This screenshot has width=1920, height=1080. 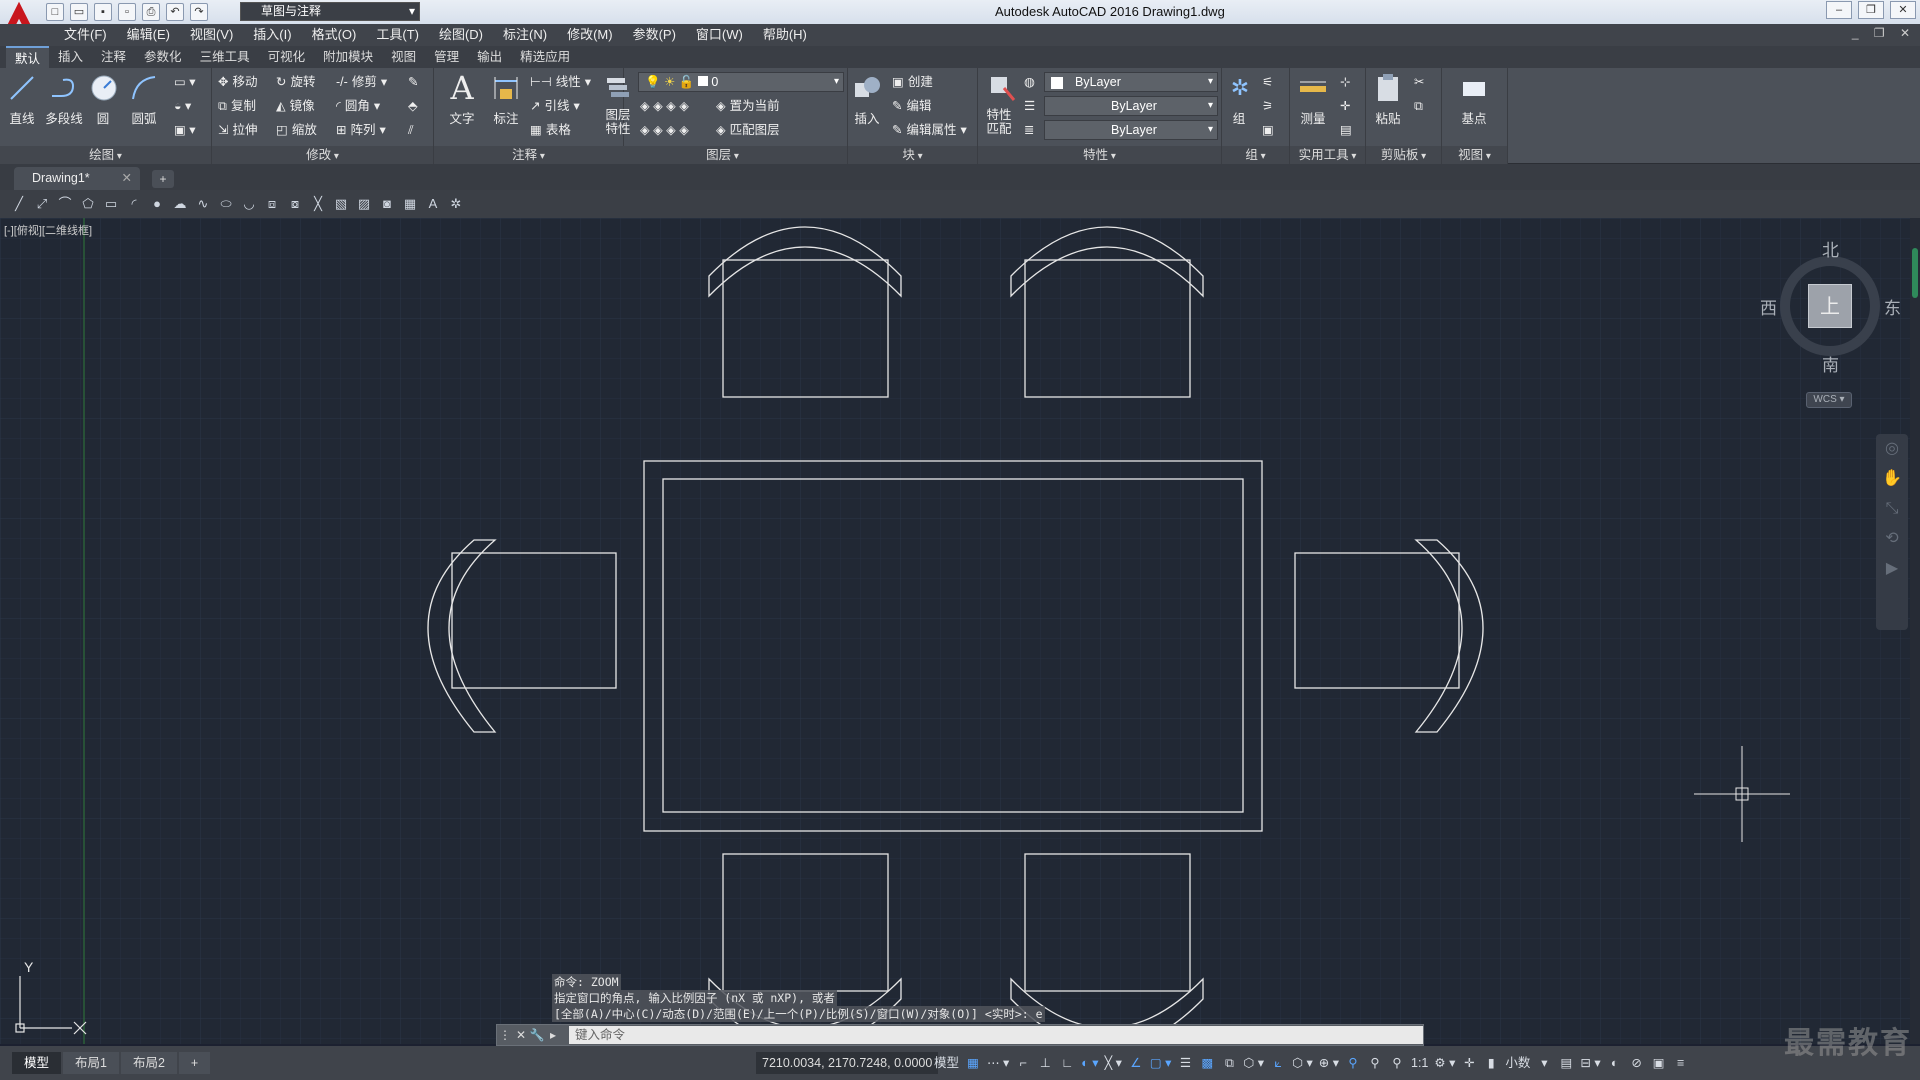 What do you see at coordinates (525, 35) in the screenshot?
I see `menu-dimension: 标注(N)` at bounding box center [525, 35].